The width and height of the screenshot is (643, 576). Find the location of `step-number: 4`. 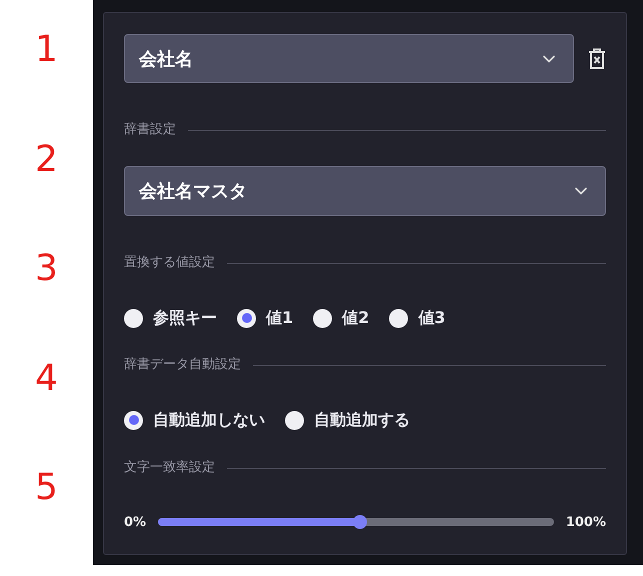

step-number: 4 is located at coordinates (46, 378).